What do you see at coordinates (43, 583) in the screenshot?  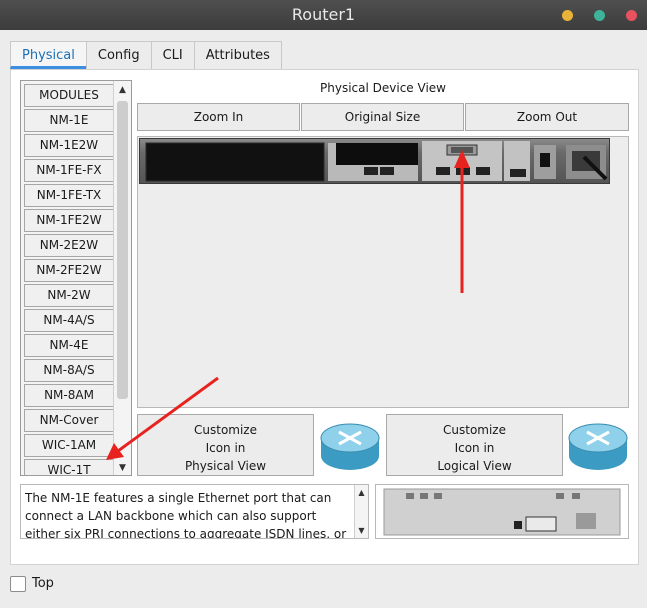 I see `top-checkbox-label: Top` at bounding box center [43, 583].